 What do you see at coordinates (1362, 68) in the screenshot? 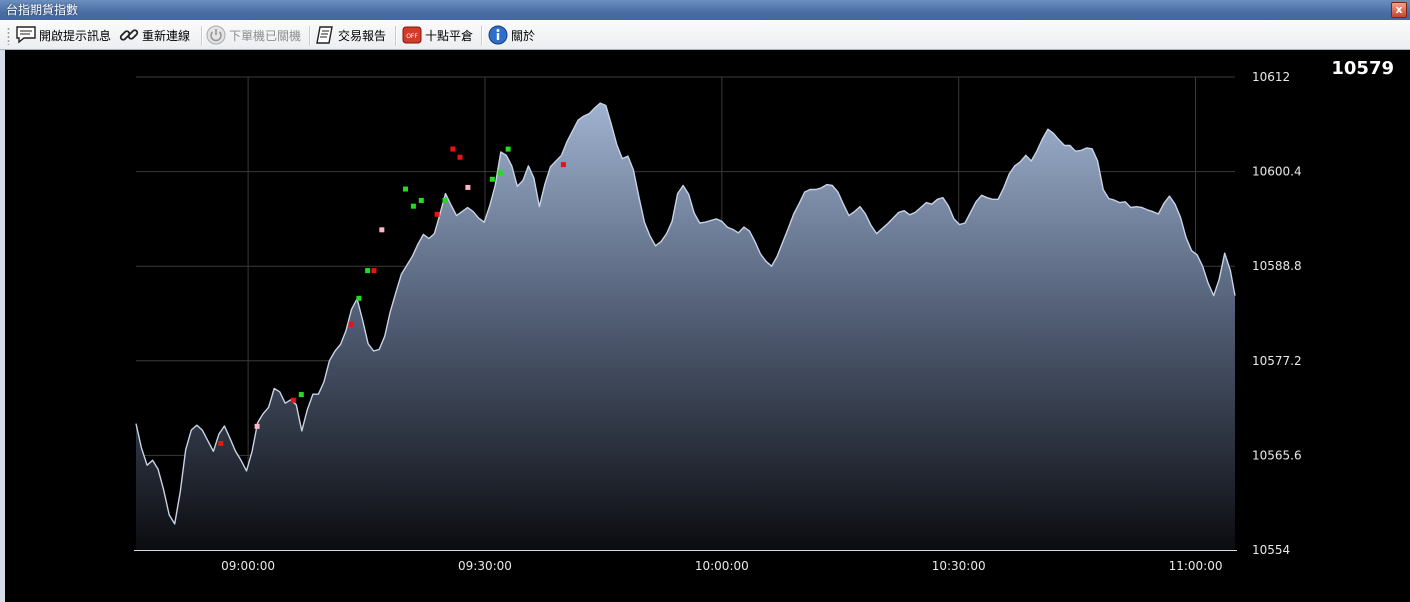
I see `last-price: 10579` at bounding box center [1362, 68].